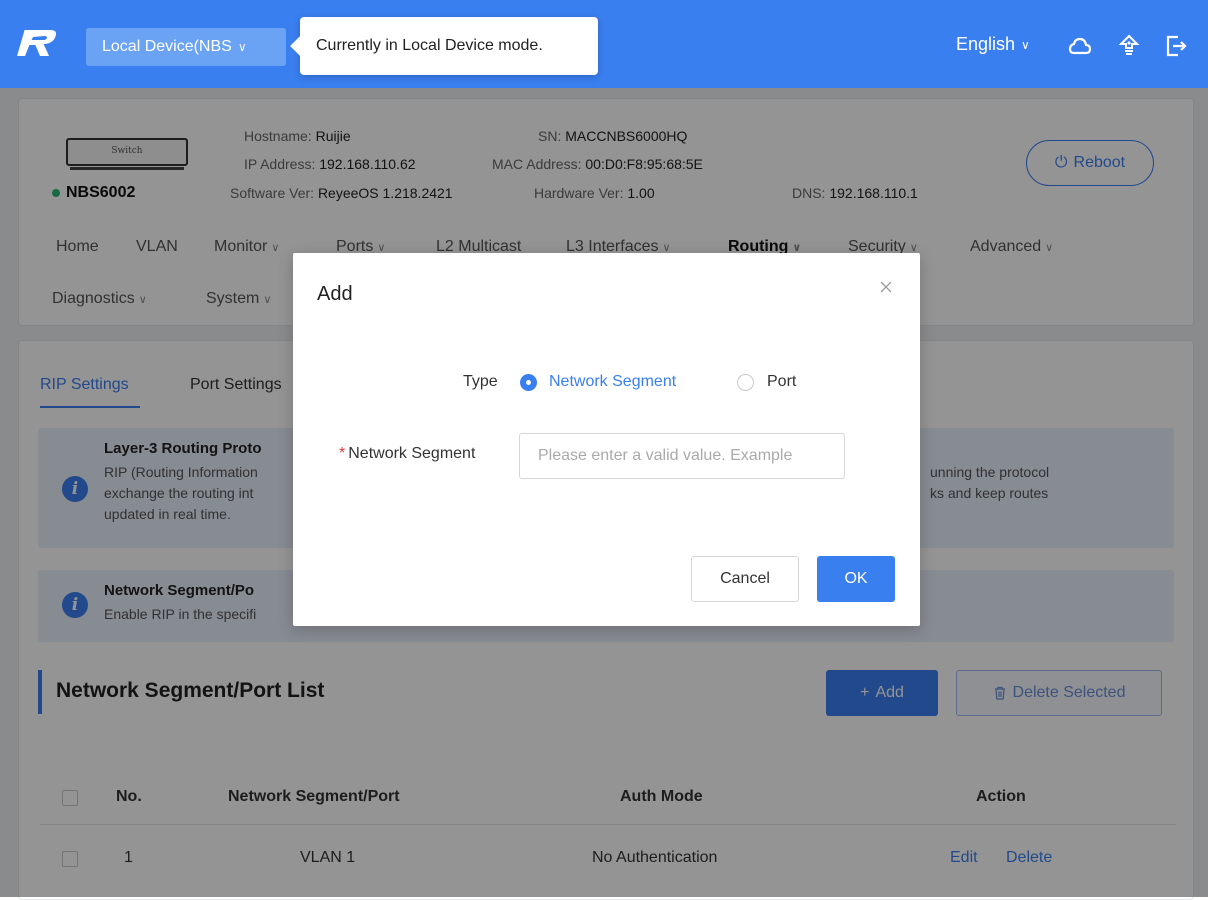  What do you see at coordinates (612, 382) in the screenshot?
I see `radio-network-segment-label: Network Segment` at bounding box center [612, 382].